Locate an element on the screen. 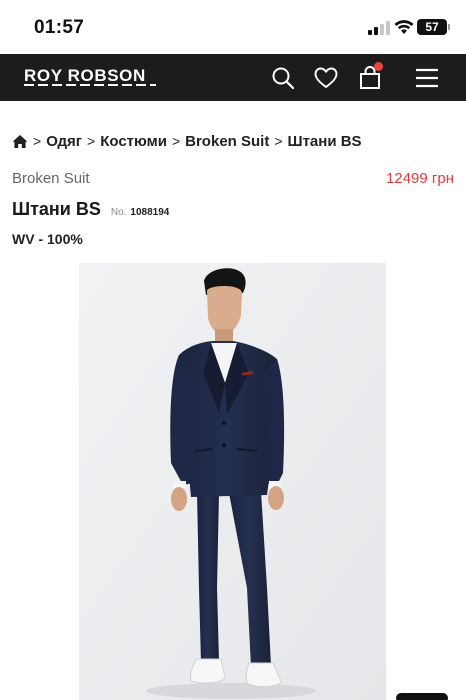 The image size is (466, 700). product-brand: Broken Suit is located at coordinates (51, 178).